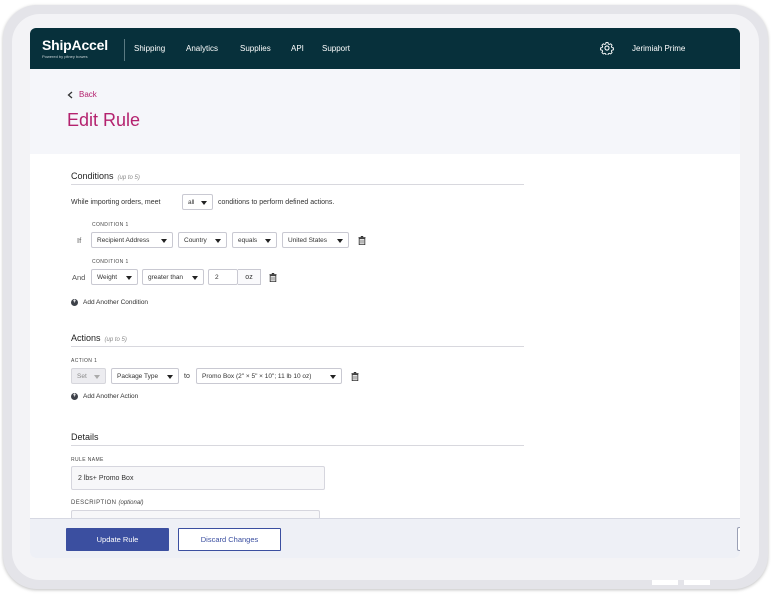 This screenshot has width=771, height=595. I want to click on conditions-title: Conditions, so click(92, 176).